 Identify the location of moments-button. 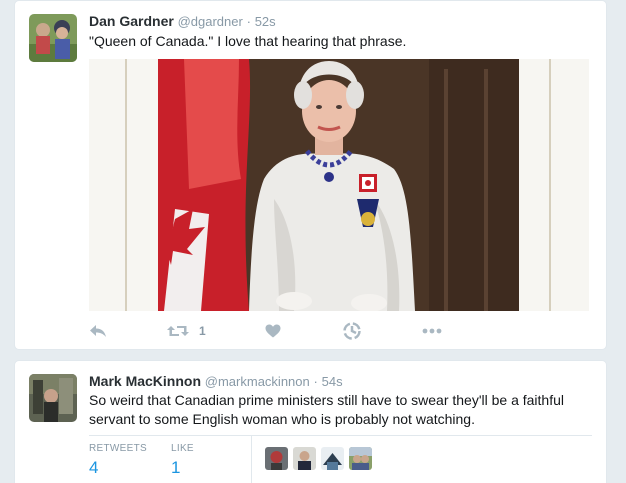
(352, 331).